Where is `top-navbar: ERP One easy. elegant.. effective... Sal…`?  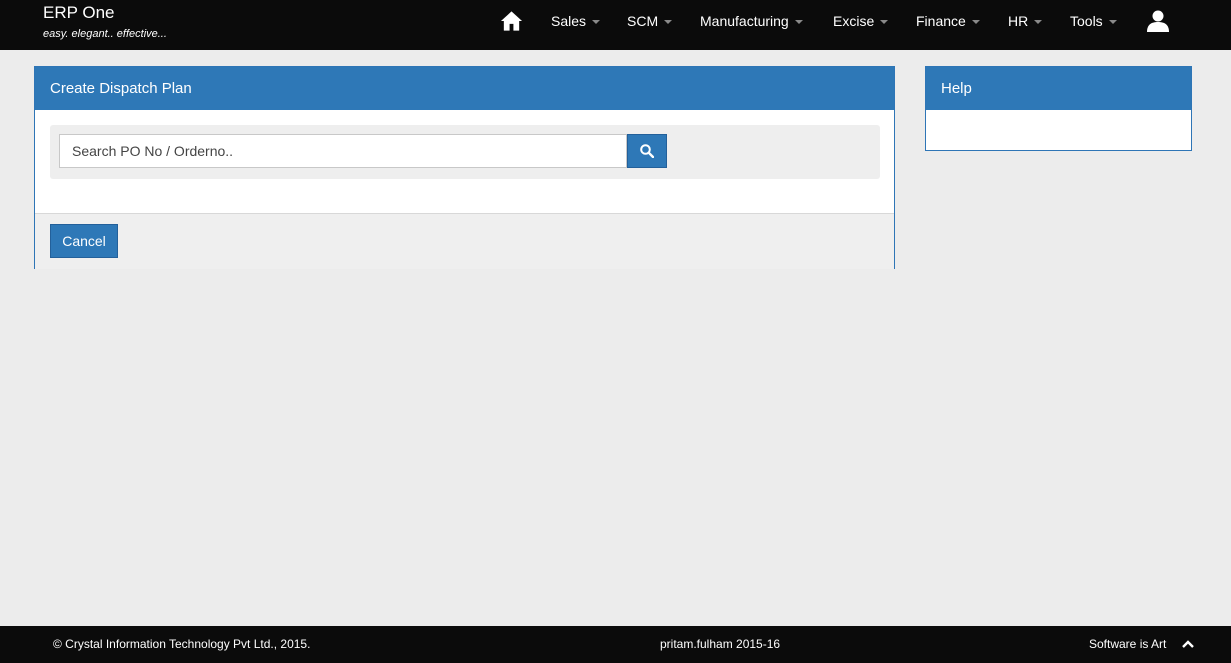 top-navbar: ERP One easy. elegant.. effective... Sal… is located at coordinates (615, 25).